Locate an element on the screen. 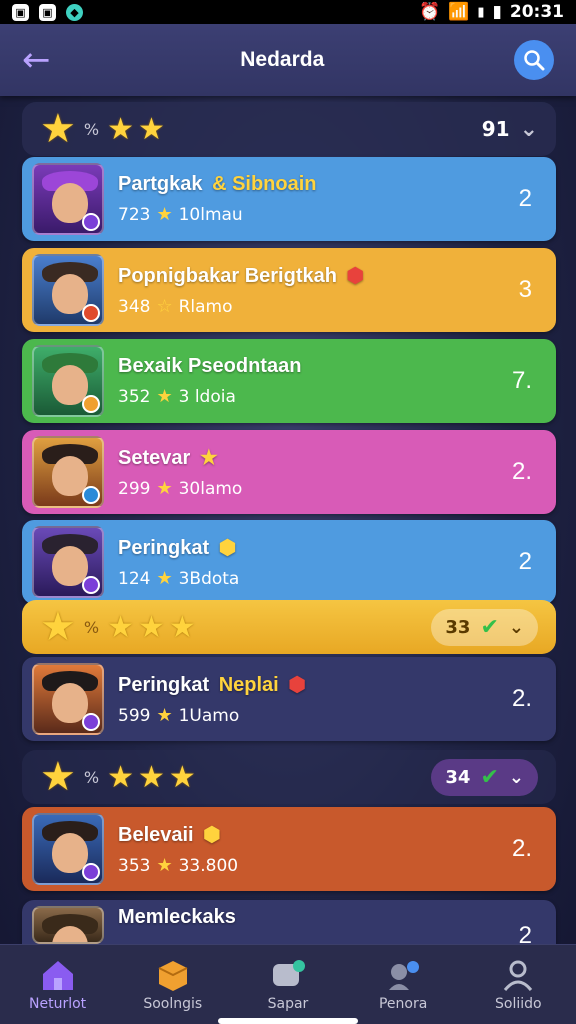 This screenshot has height=1024, width=576. list-item: Belevaii ⬢ 353 ★ 33.800 2. is located at coordinates (289, 849).